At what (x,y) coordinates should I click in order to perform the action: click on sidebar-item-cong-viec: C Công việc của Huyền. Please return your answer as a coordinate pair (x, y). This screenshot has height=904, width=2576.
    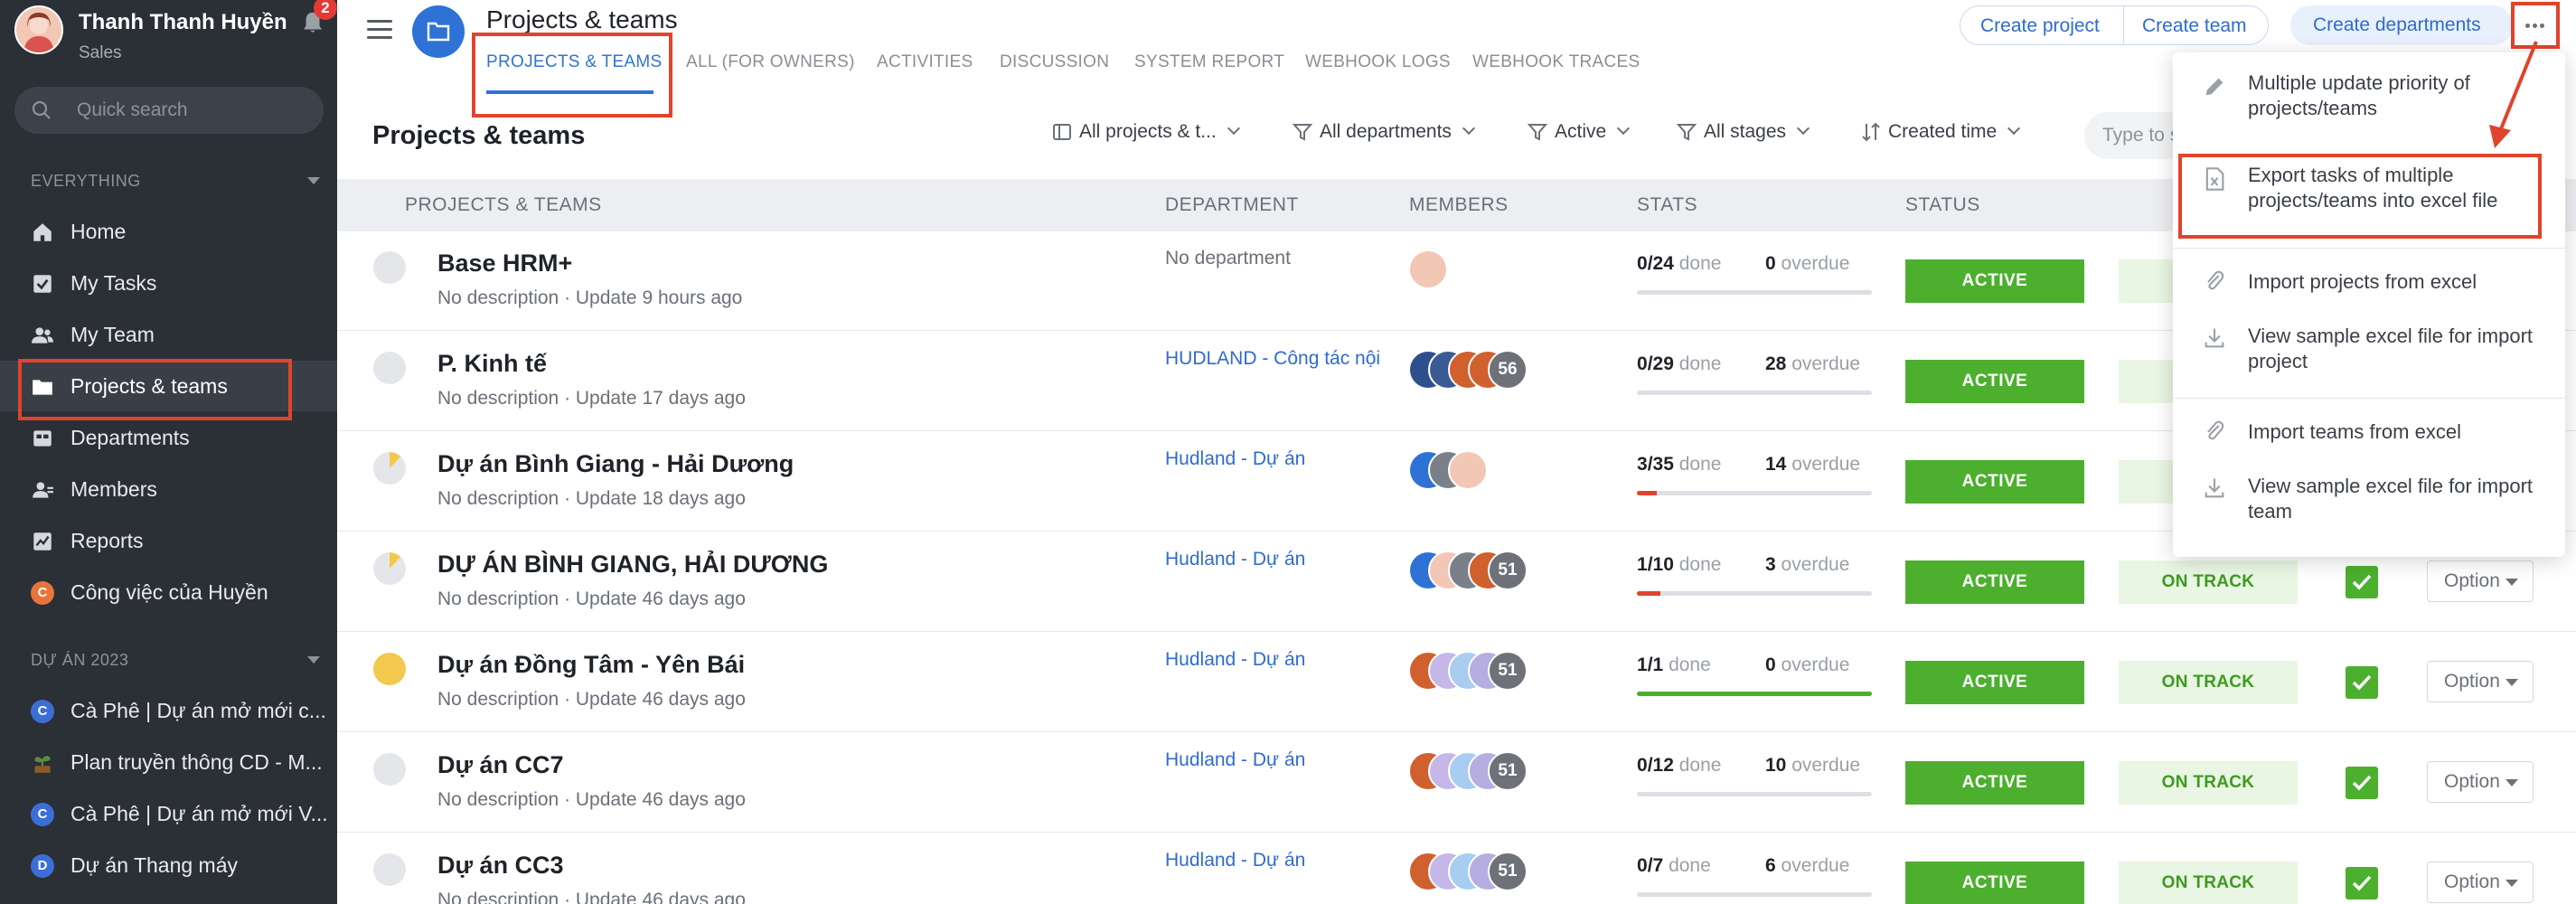
    Looking at the image, I should click on (168, 592).